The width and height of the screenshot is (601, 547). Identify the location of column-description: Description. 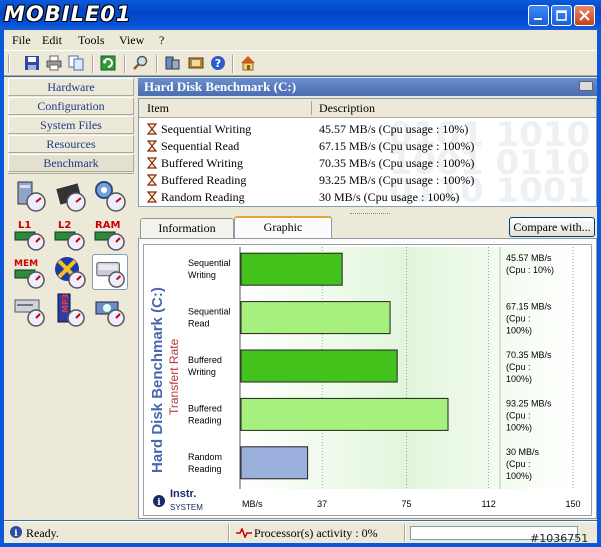
(347, 108).